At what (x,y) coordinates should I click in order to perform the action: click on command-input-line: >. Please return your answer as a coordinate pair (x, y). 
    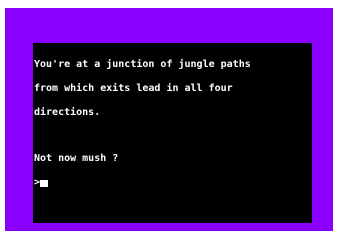
    Looking at the image, I should click on (142, 183).